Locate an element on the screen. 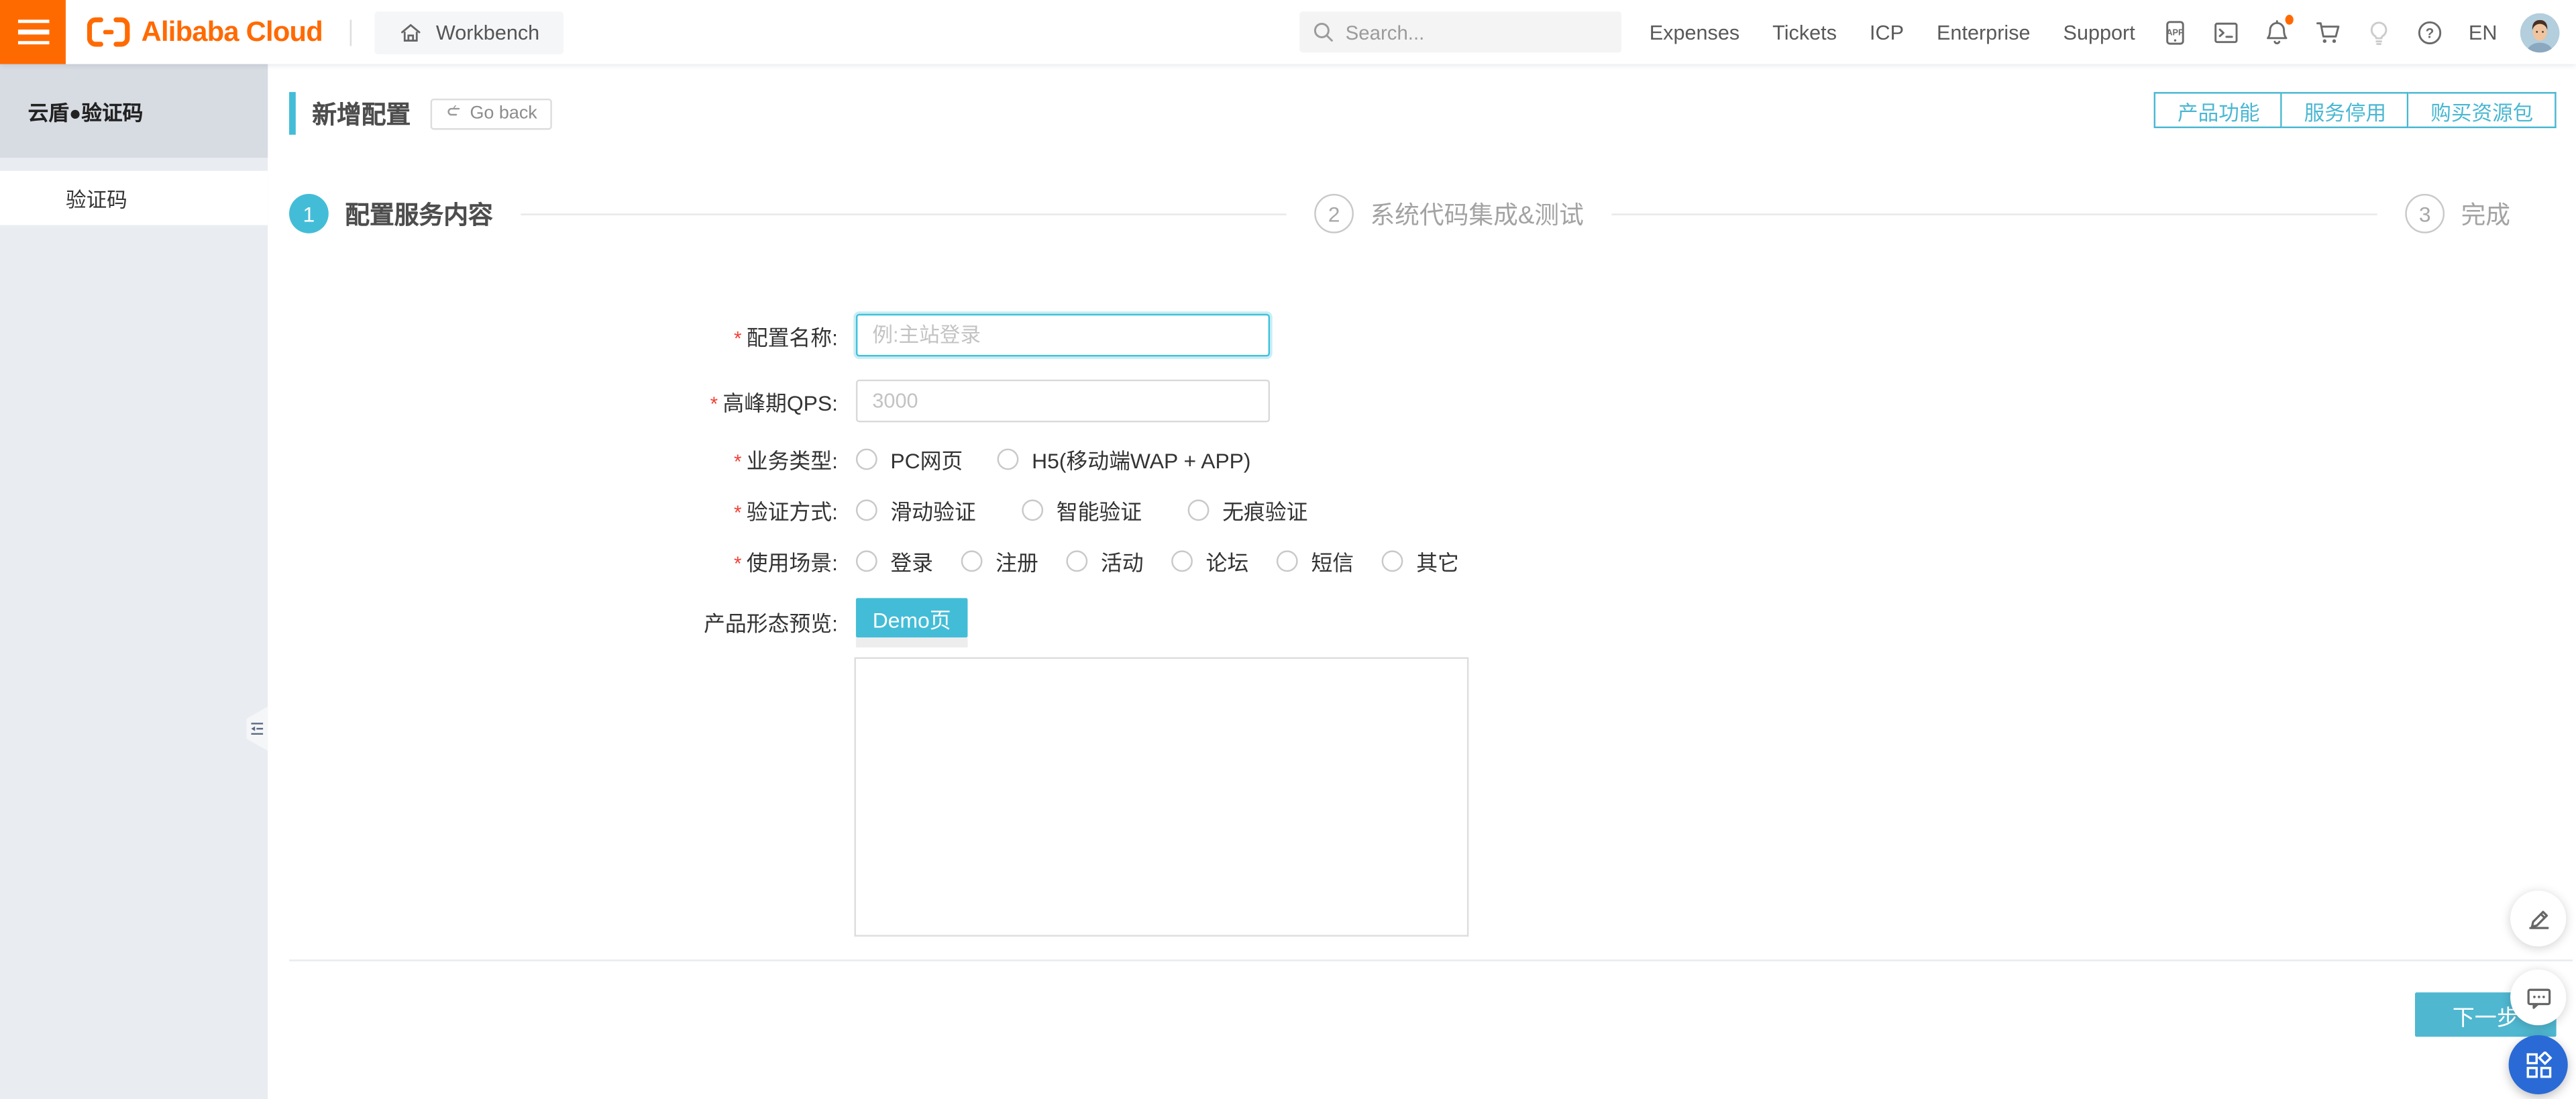  radio-sms: 短信 is located at coordinates (1315, 561).